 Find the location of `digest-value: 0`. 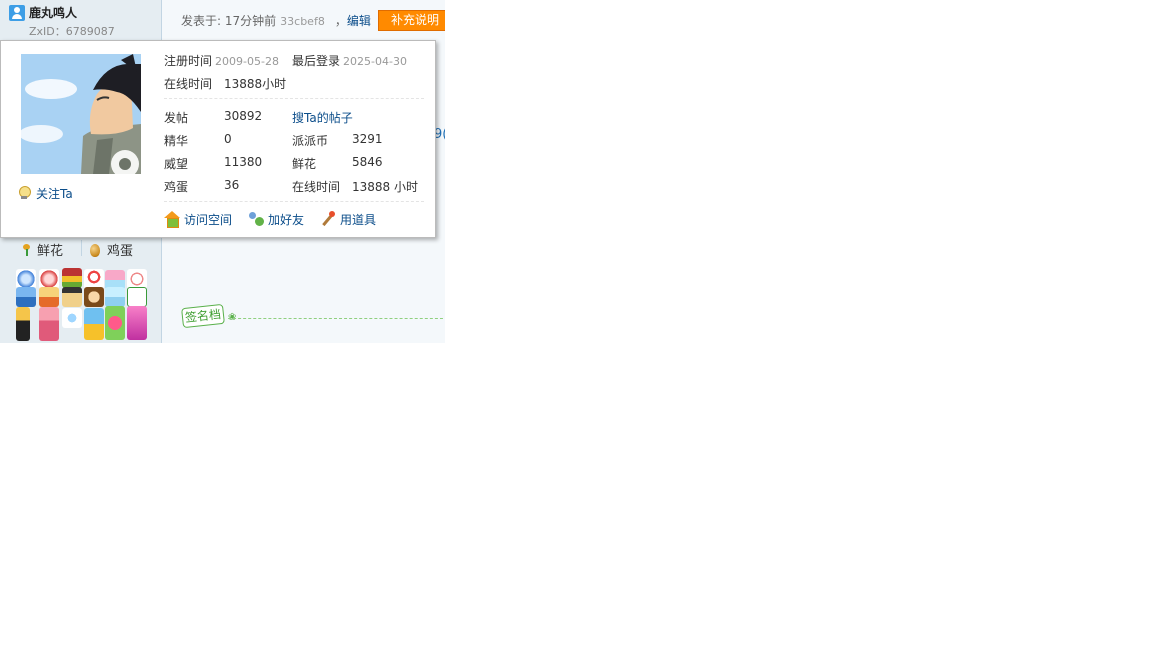

digest-value: 0 is located at coordinates (228, 139).